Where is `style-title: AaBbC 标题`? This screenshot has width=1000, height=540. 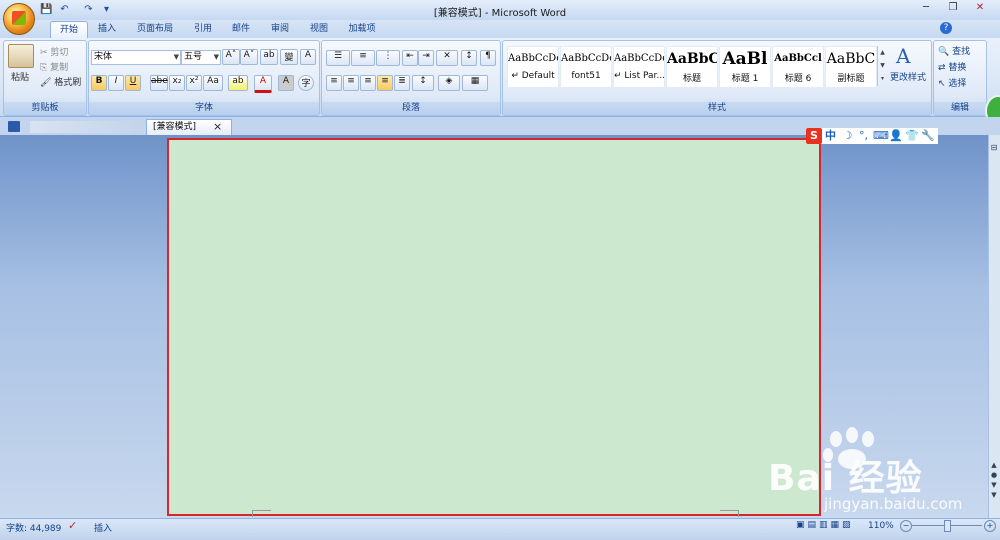 style-title: AaBbC 标题 is located at coordinates (692, 67).